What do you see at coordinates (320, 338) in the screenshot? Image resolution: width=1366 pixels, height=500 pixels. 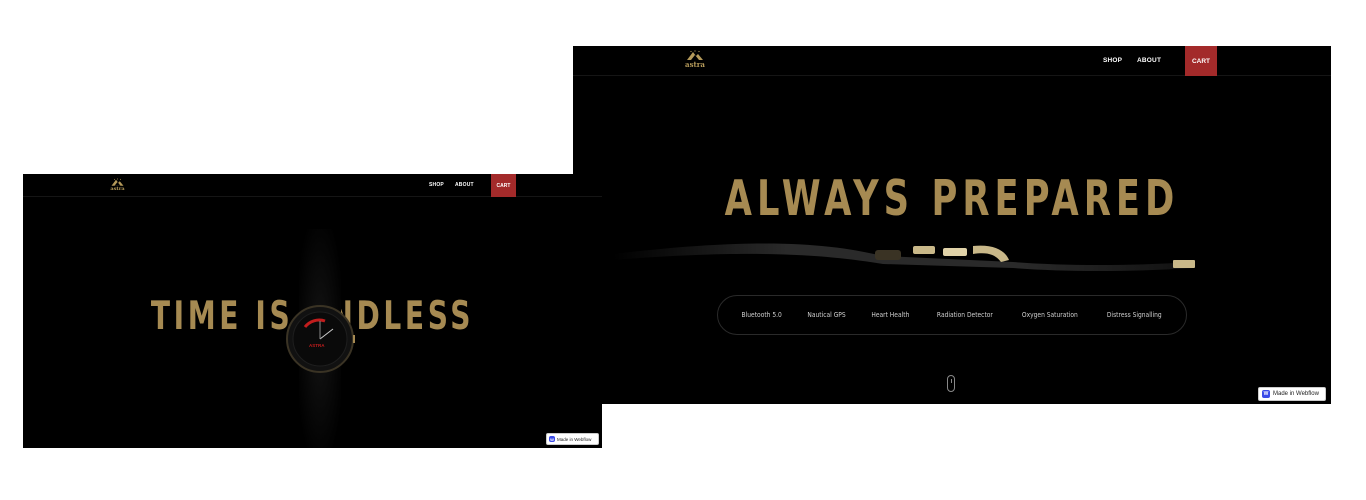 I see `watch-image: ASTRA` at bounding box center [320, 338].